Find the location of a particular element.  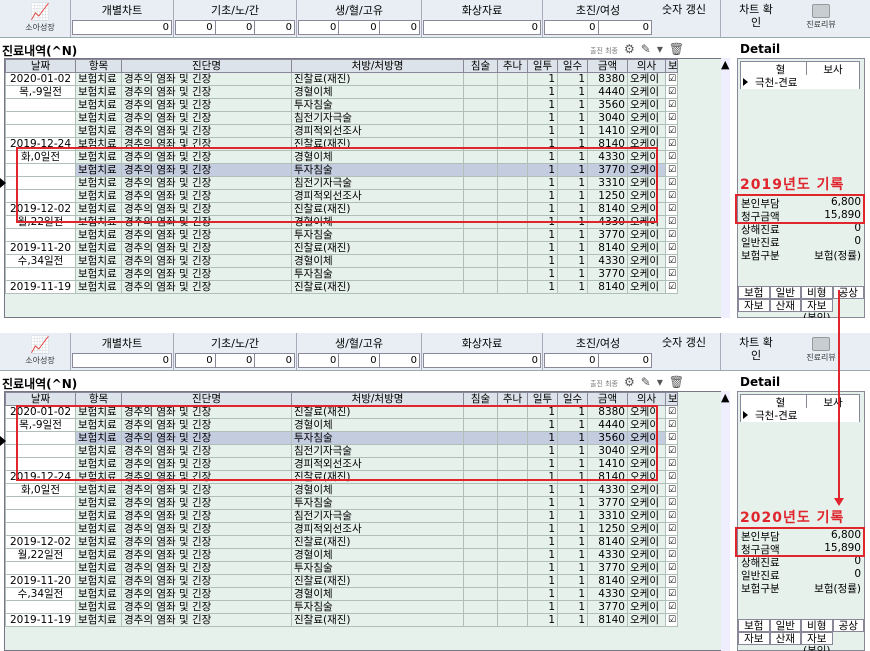

detail-acupoint-table: 혈 보사 극천-견료 is located at coordinates (800, 408).